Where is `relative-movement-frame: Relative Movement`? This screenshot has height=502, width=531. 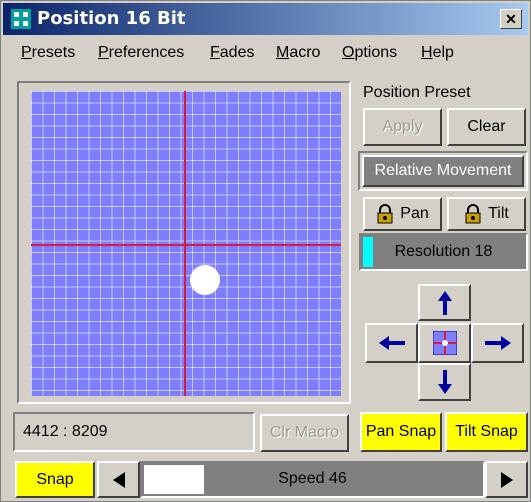 relative-movement-frame: Relative Movement is located at coordinates (443, 171).